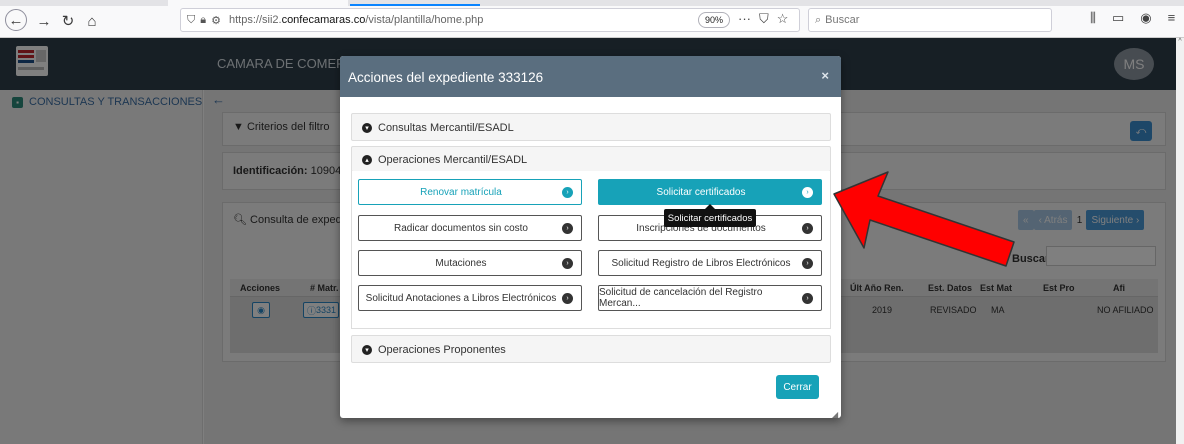 The height and width of the screenshot is (444, 1184). What do you see at coordinates (783, 19) in the screenshot?
I see `bookmark-star-icon: ☆` at bounding box center [783, 19].